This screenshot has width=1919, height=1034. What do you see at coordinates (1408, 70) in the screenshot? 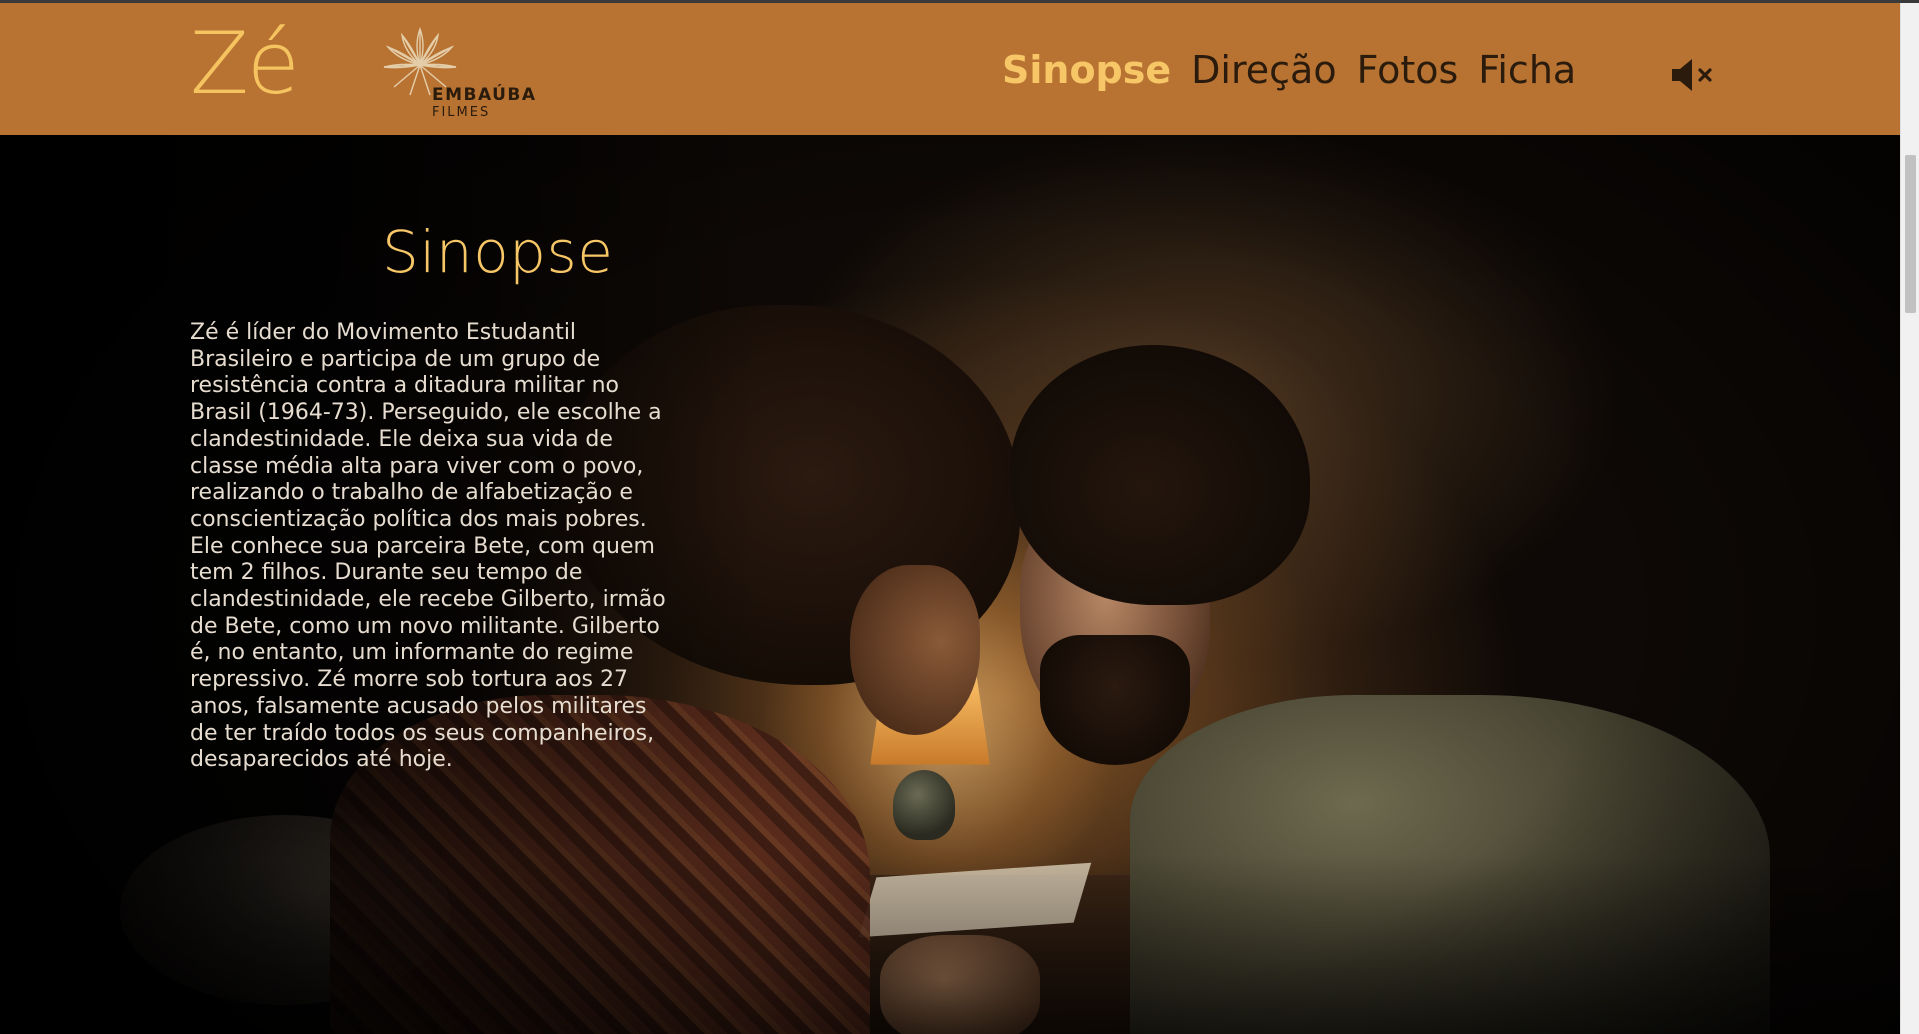
I see `nav-fotos: Fotos` at bounding box center [1408, 70].